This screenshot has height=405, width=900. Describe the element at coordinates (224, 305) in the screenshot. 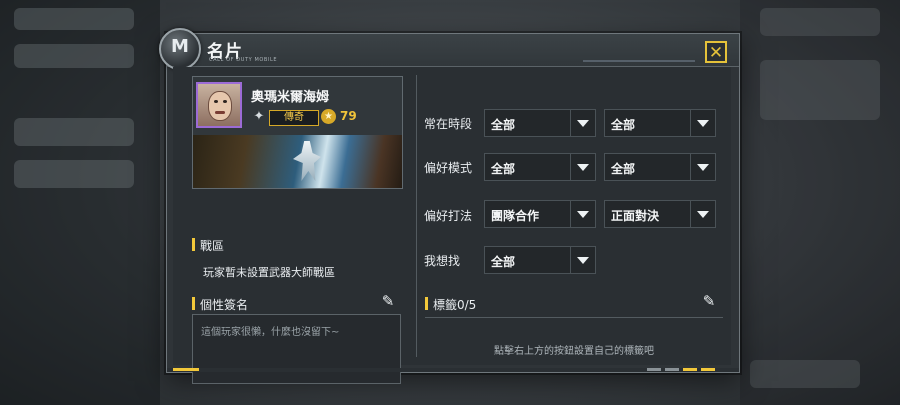

I see `signature-heading: 個性簽名` at that location.